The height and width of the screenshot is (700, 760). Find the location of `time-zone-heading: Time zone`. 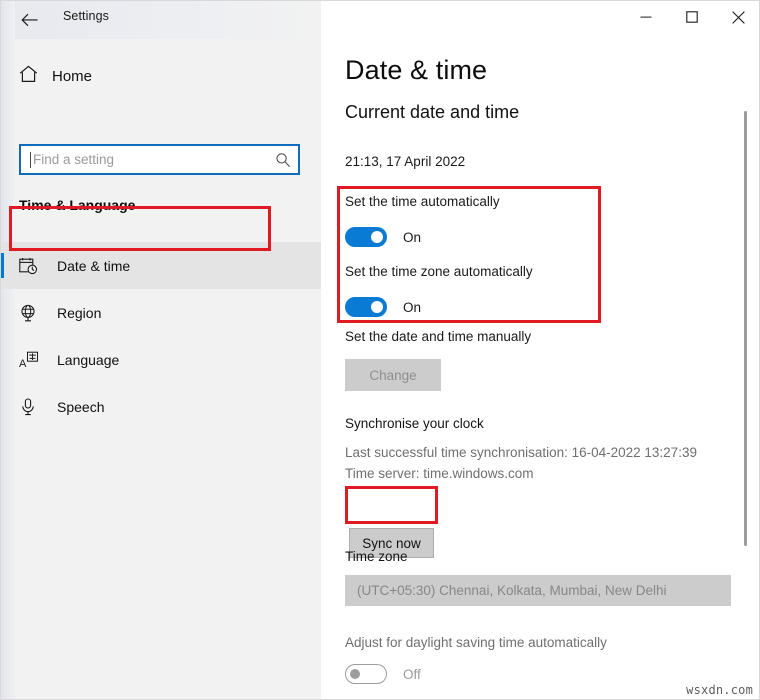

time-zone-heading: Time zone is located at coordinates (376, 556).